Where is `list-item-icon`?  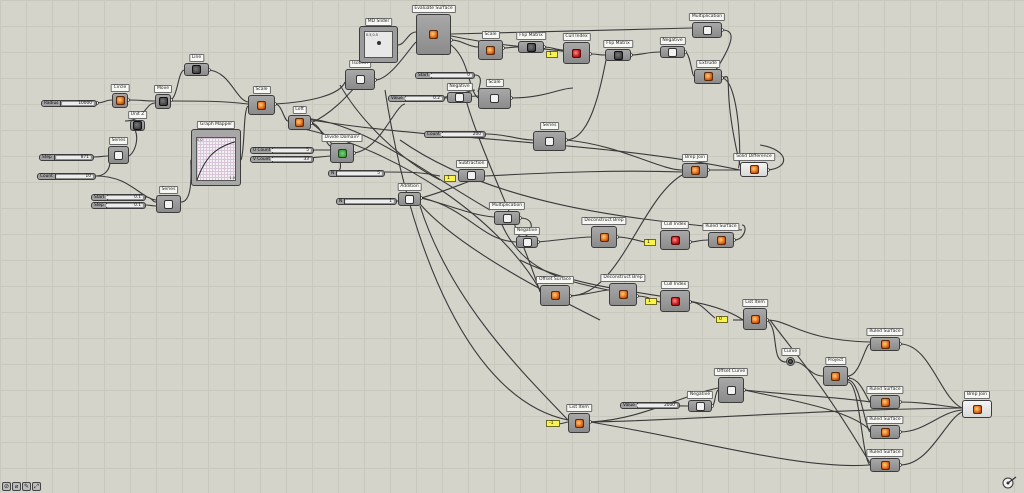
list-item-icon is located at coordinates (579, 423).